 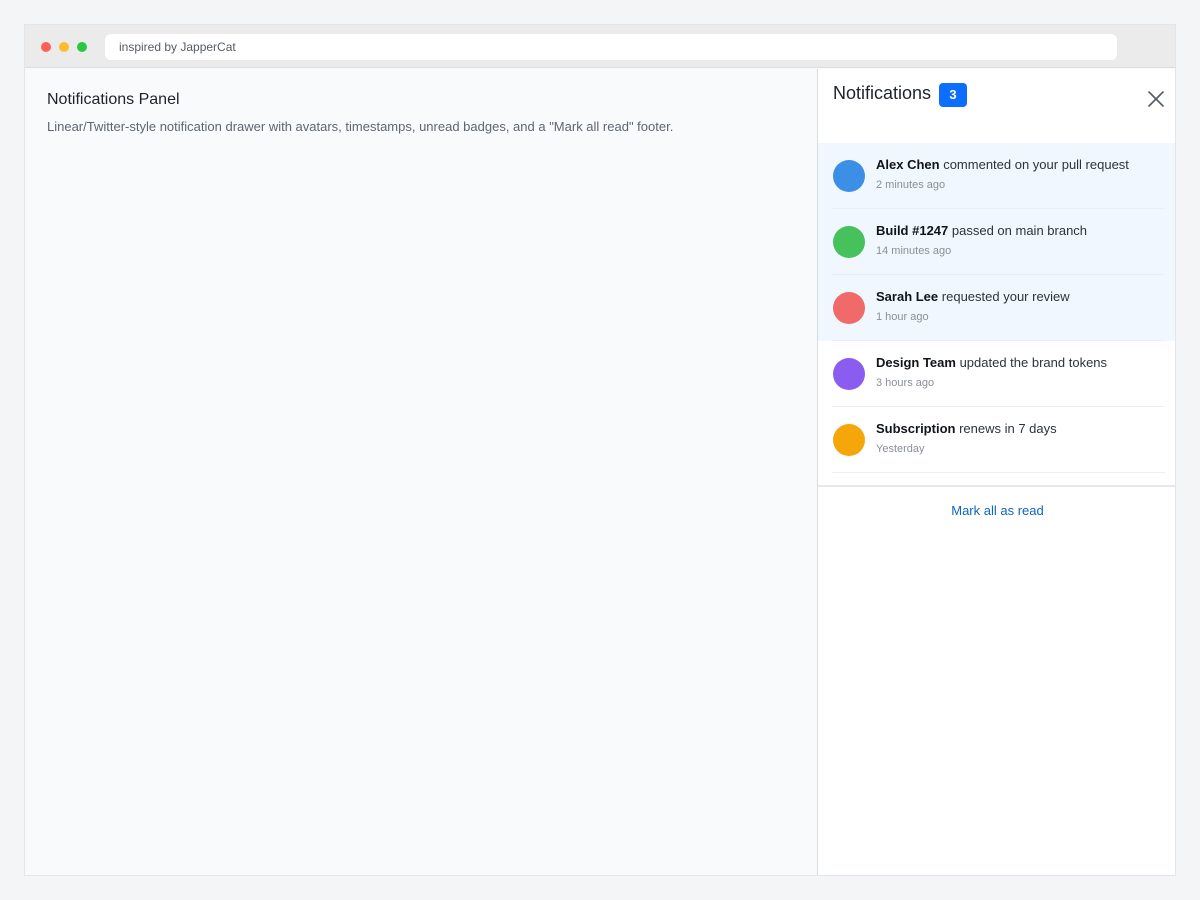 I want to click on notification-action: commented on your pull request, so click(x=1036, y=164).